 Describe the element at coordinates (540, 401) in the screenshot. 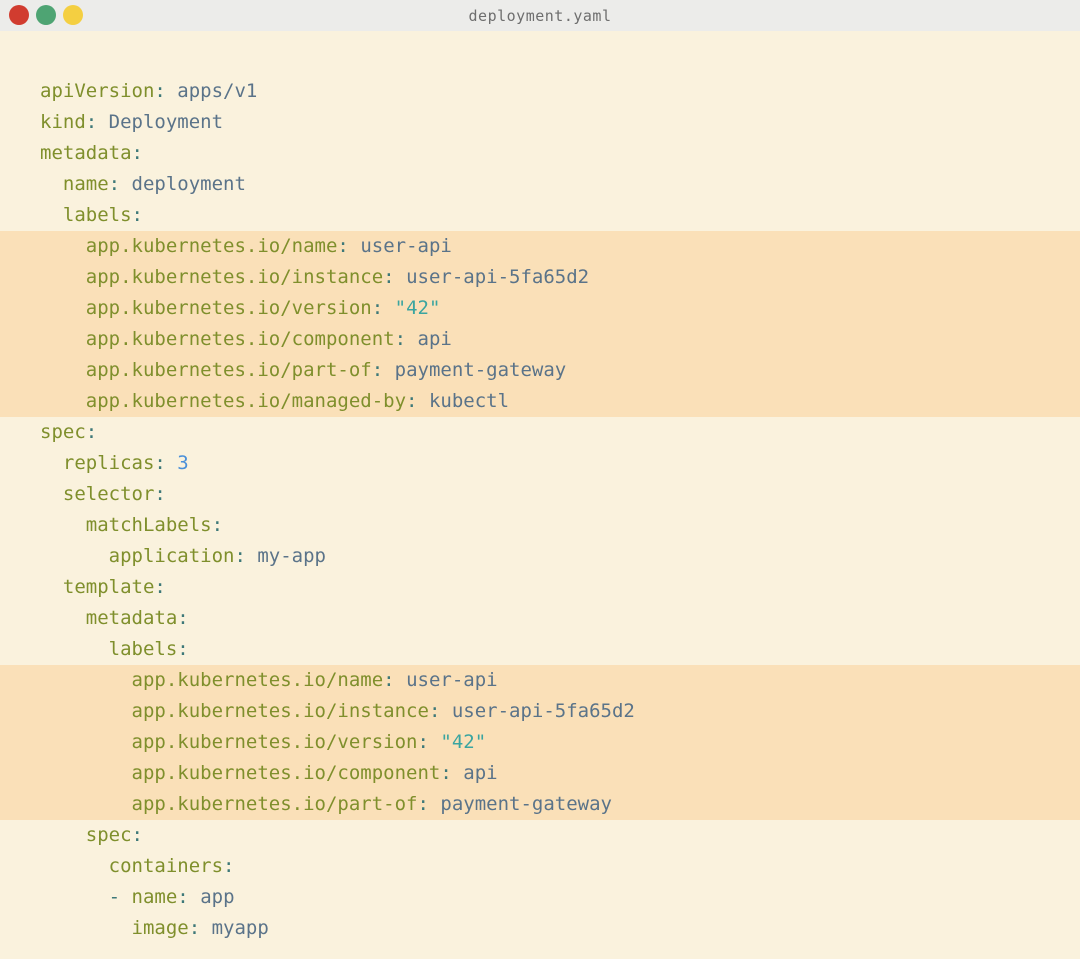

I see `code-line: app.kubernetes.io/managed-by: kubectl` at that location.